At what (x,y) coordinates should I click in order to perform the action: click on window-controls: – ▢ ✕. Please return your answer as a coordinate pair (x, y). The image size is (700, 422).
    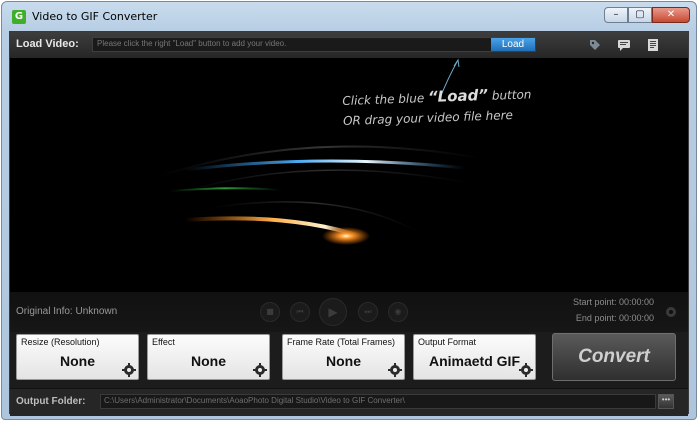
    Looking at the image, I should click on (647, 16).